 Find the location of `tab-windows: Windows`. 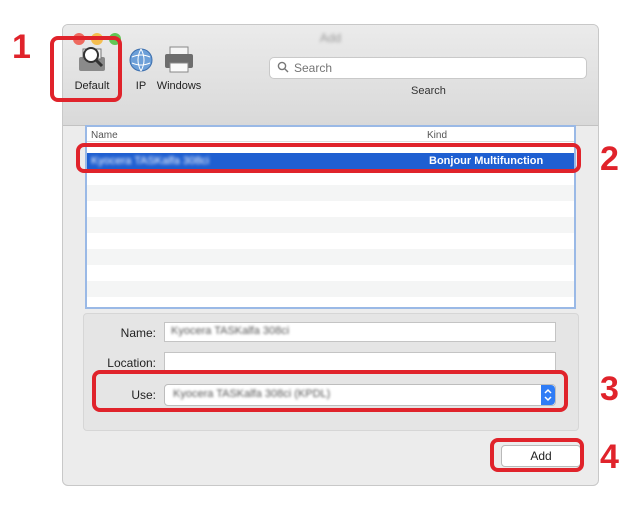

tab-windows: Windows is located at coordinates (179, 68).